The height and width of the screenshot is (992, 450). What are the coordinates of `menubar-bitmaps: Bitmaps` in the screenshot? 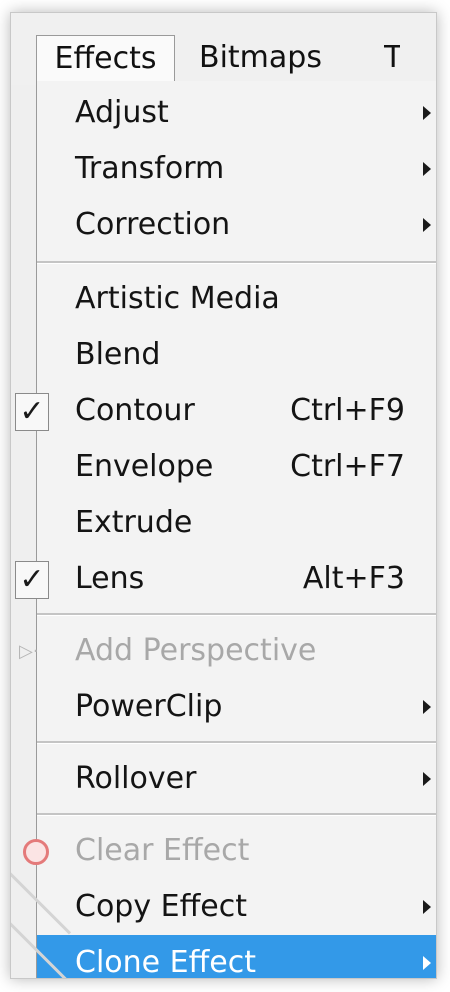 It's located at (260, 58).